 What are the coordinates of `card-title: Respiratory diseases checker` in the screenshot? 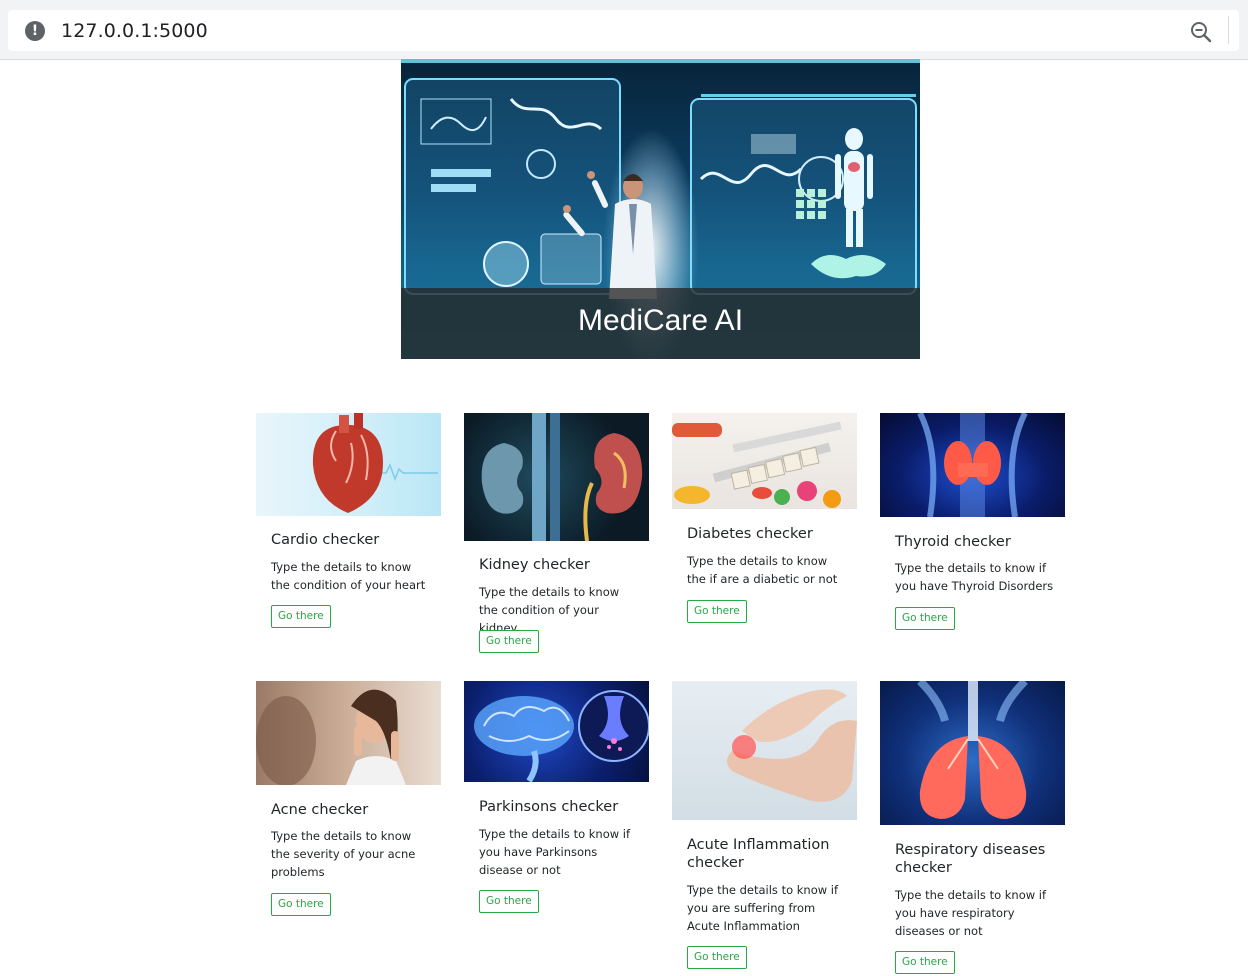 It's located at (970, 859).